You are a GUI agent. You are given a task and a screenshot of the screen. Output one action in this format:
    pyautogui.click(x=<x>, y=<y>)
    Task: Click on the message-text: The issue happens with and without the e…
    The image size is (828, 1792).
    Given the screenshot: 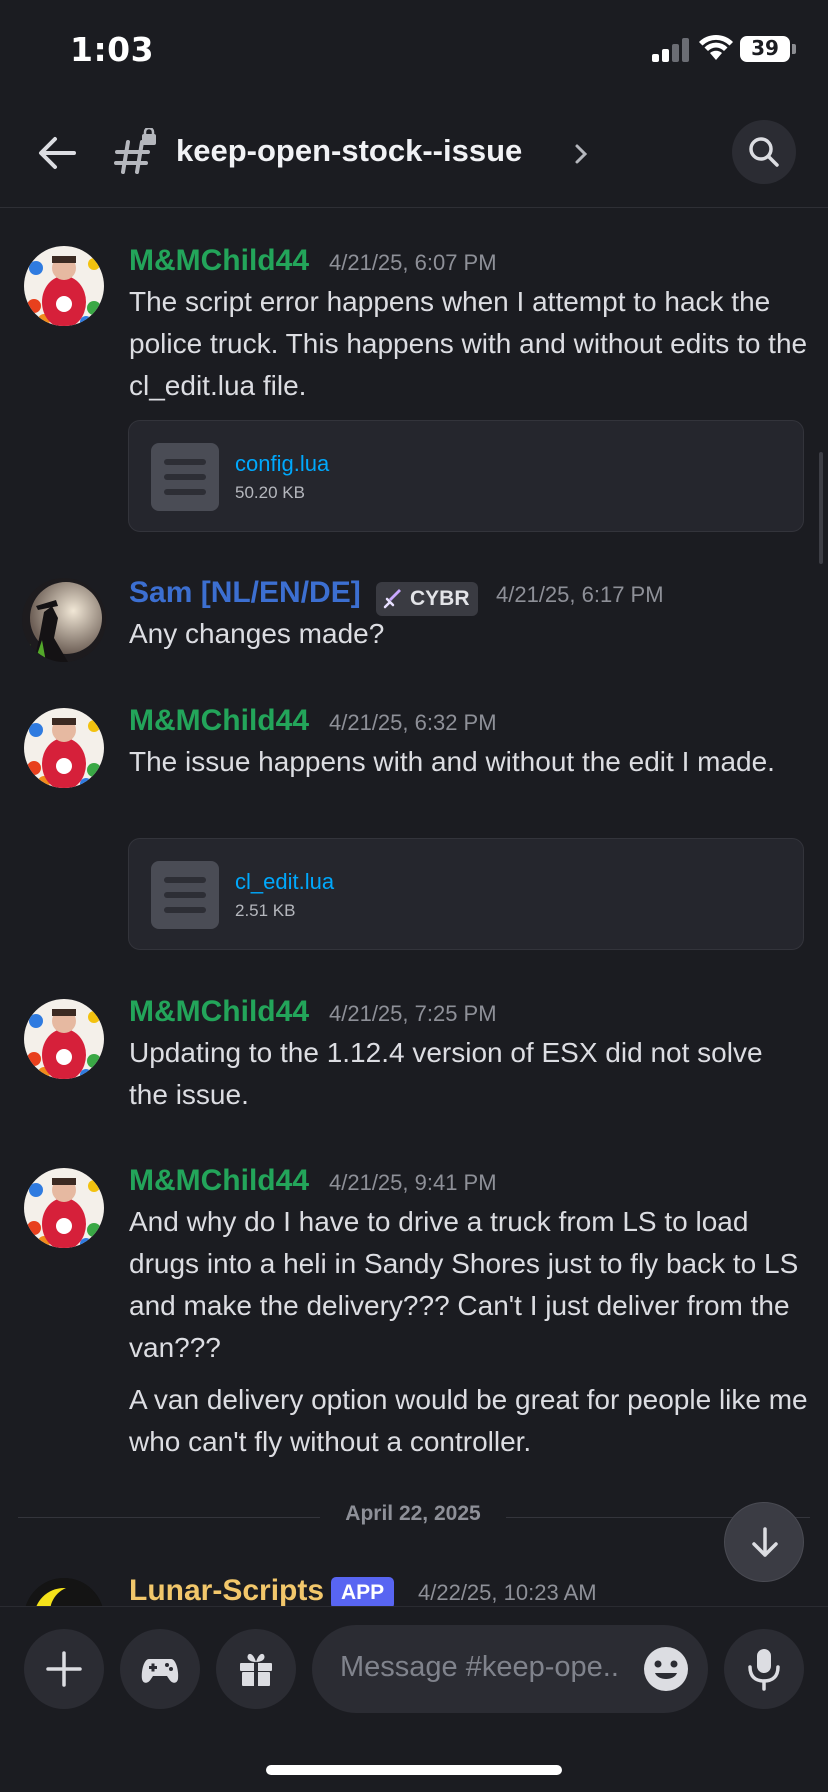 What is the action you would take?
    pyautogui.click(x=452, y=761)
    